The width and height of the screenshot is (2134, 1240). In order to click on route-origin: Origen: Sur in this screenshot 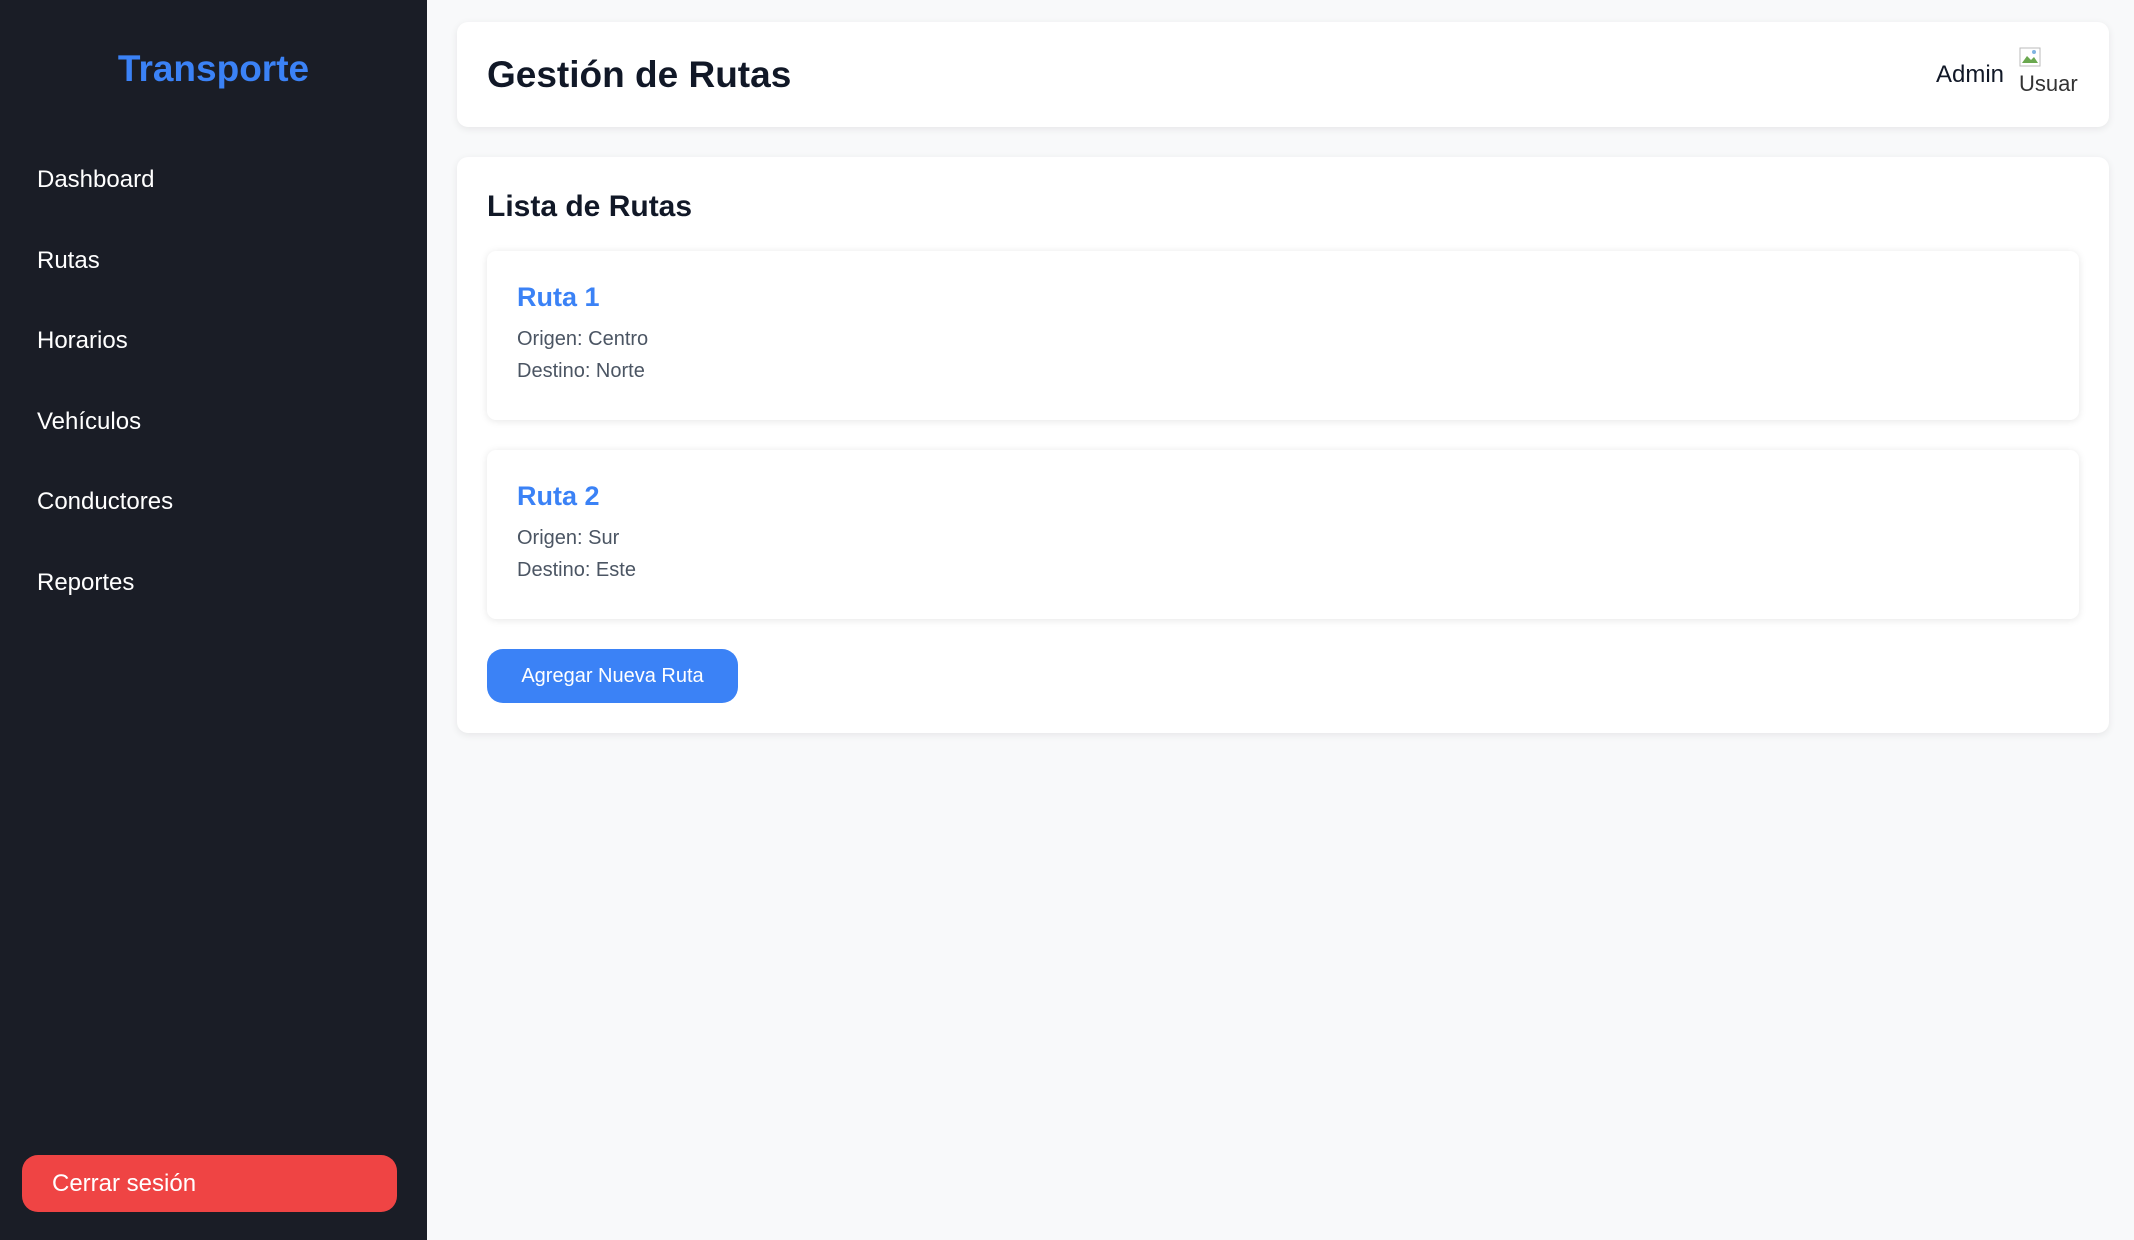, I will do `click(568, 538)`.